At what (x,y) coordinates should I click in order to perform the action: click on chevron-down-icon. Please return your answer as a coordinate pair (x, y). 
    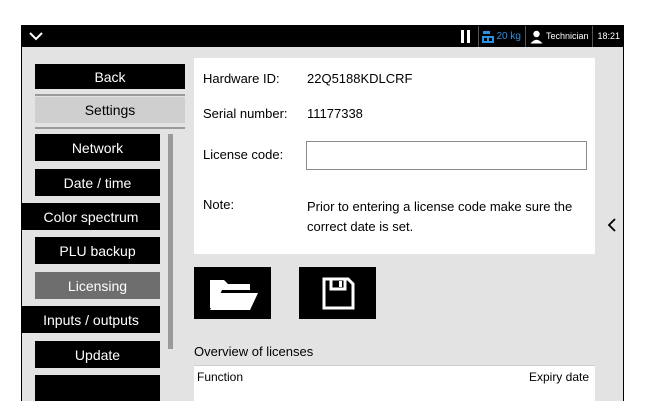
    Looking at the image, I should click on (36, 36).